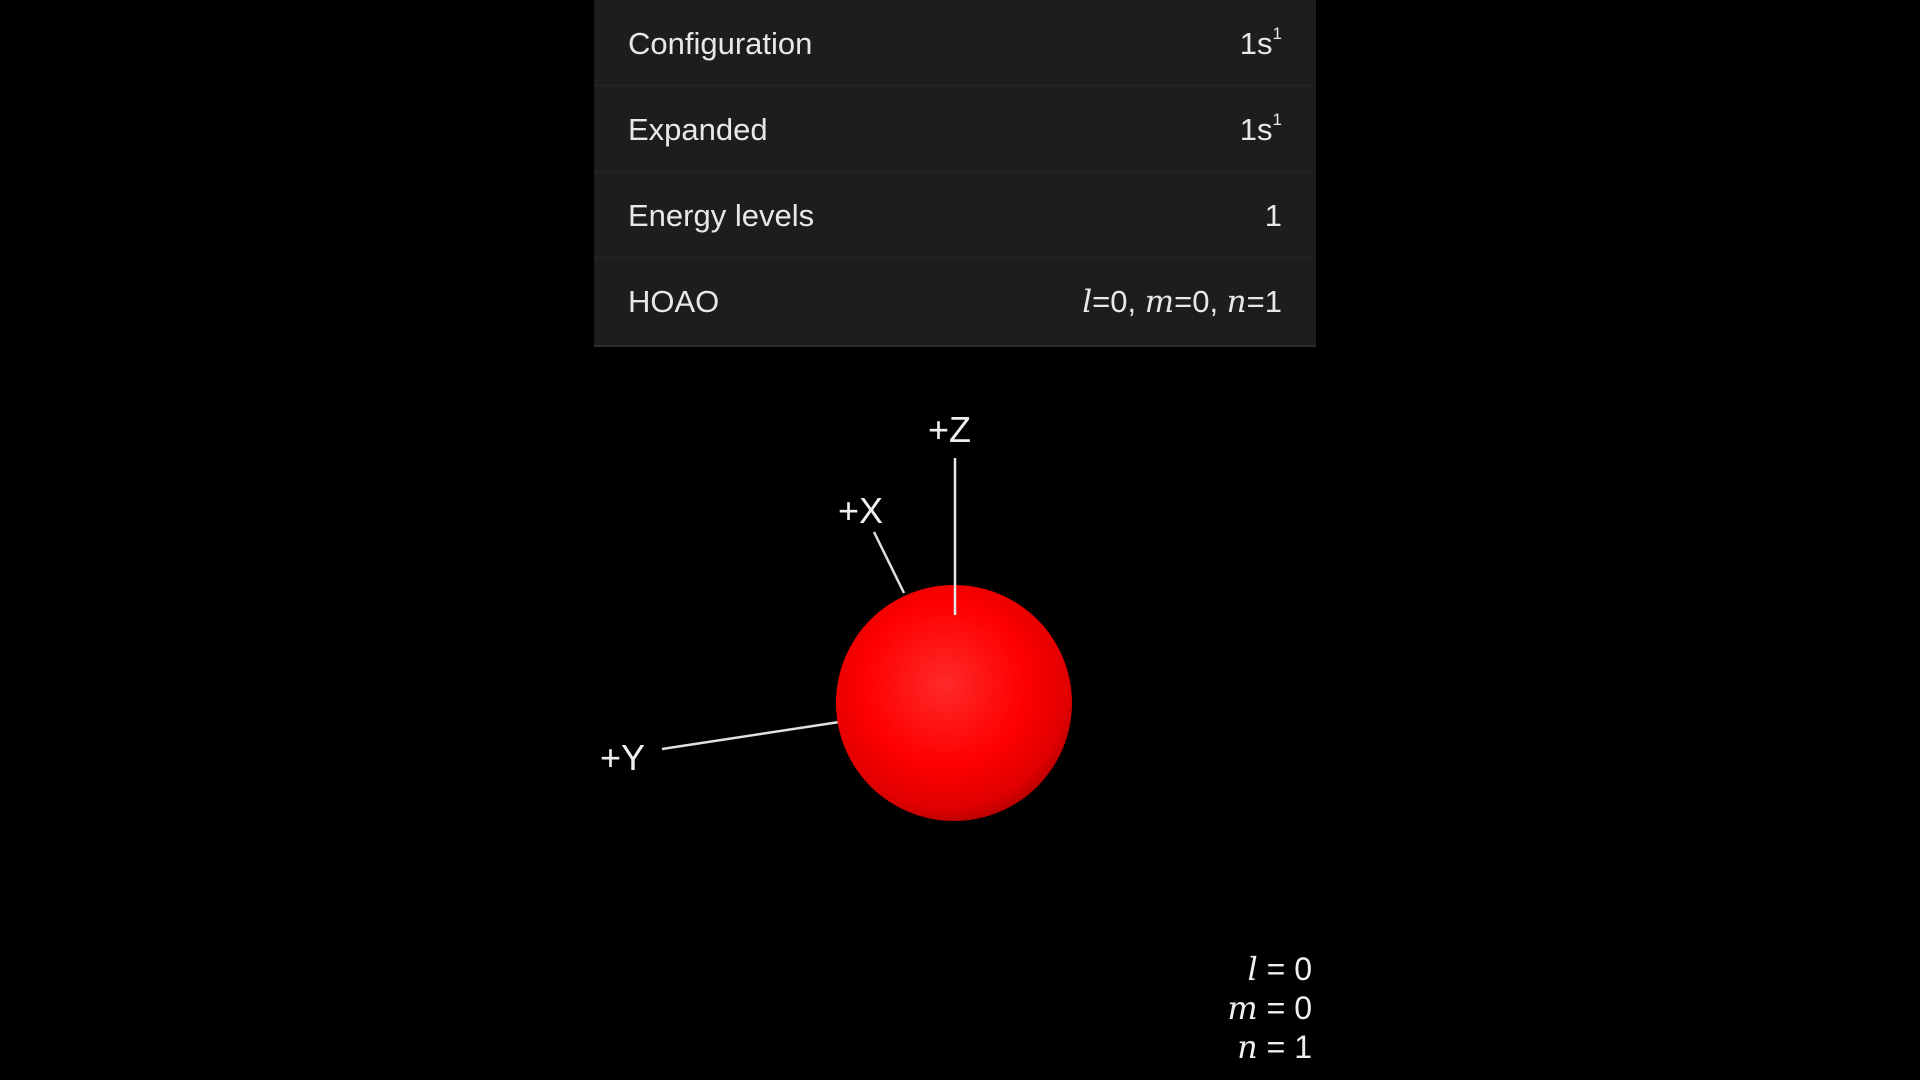 This screenshot has height=1080, width=1920. Describe the element at coordinates (860, 510) in the screenshot. I see `x-axis-label: +X` at that location.